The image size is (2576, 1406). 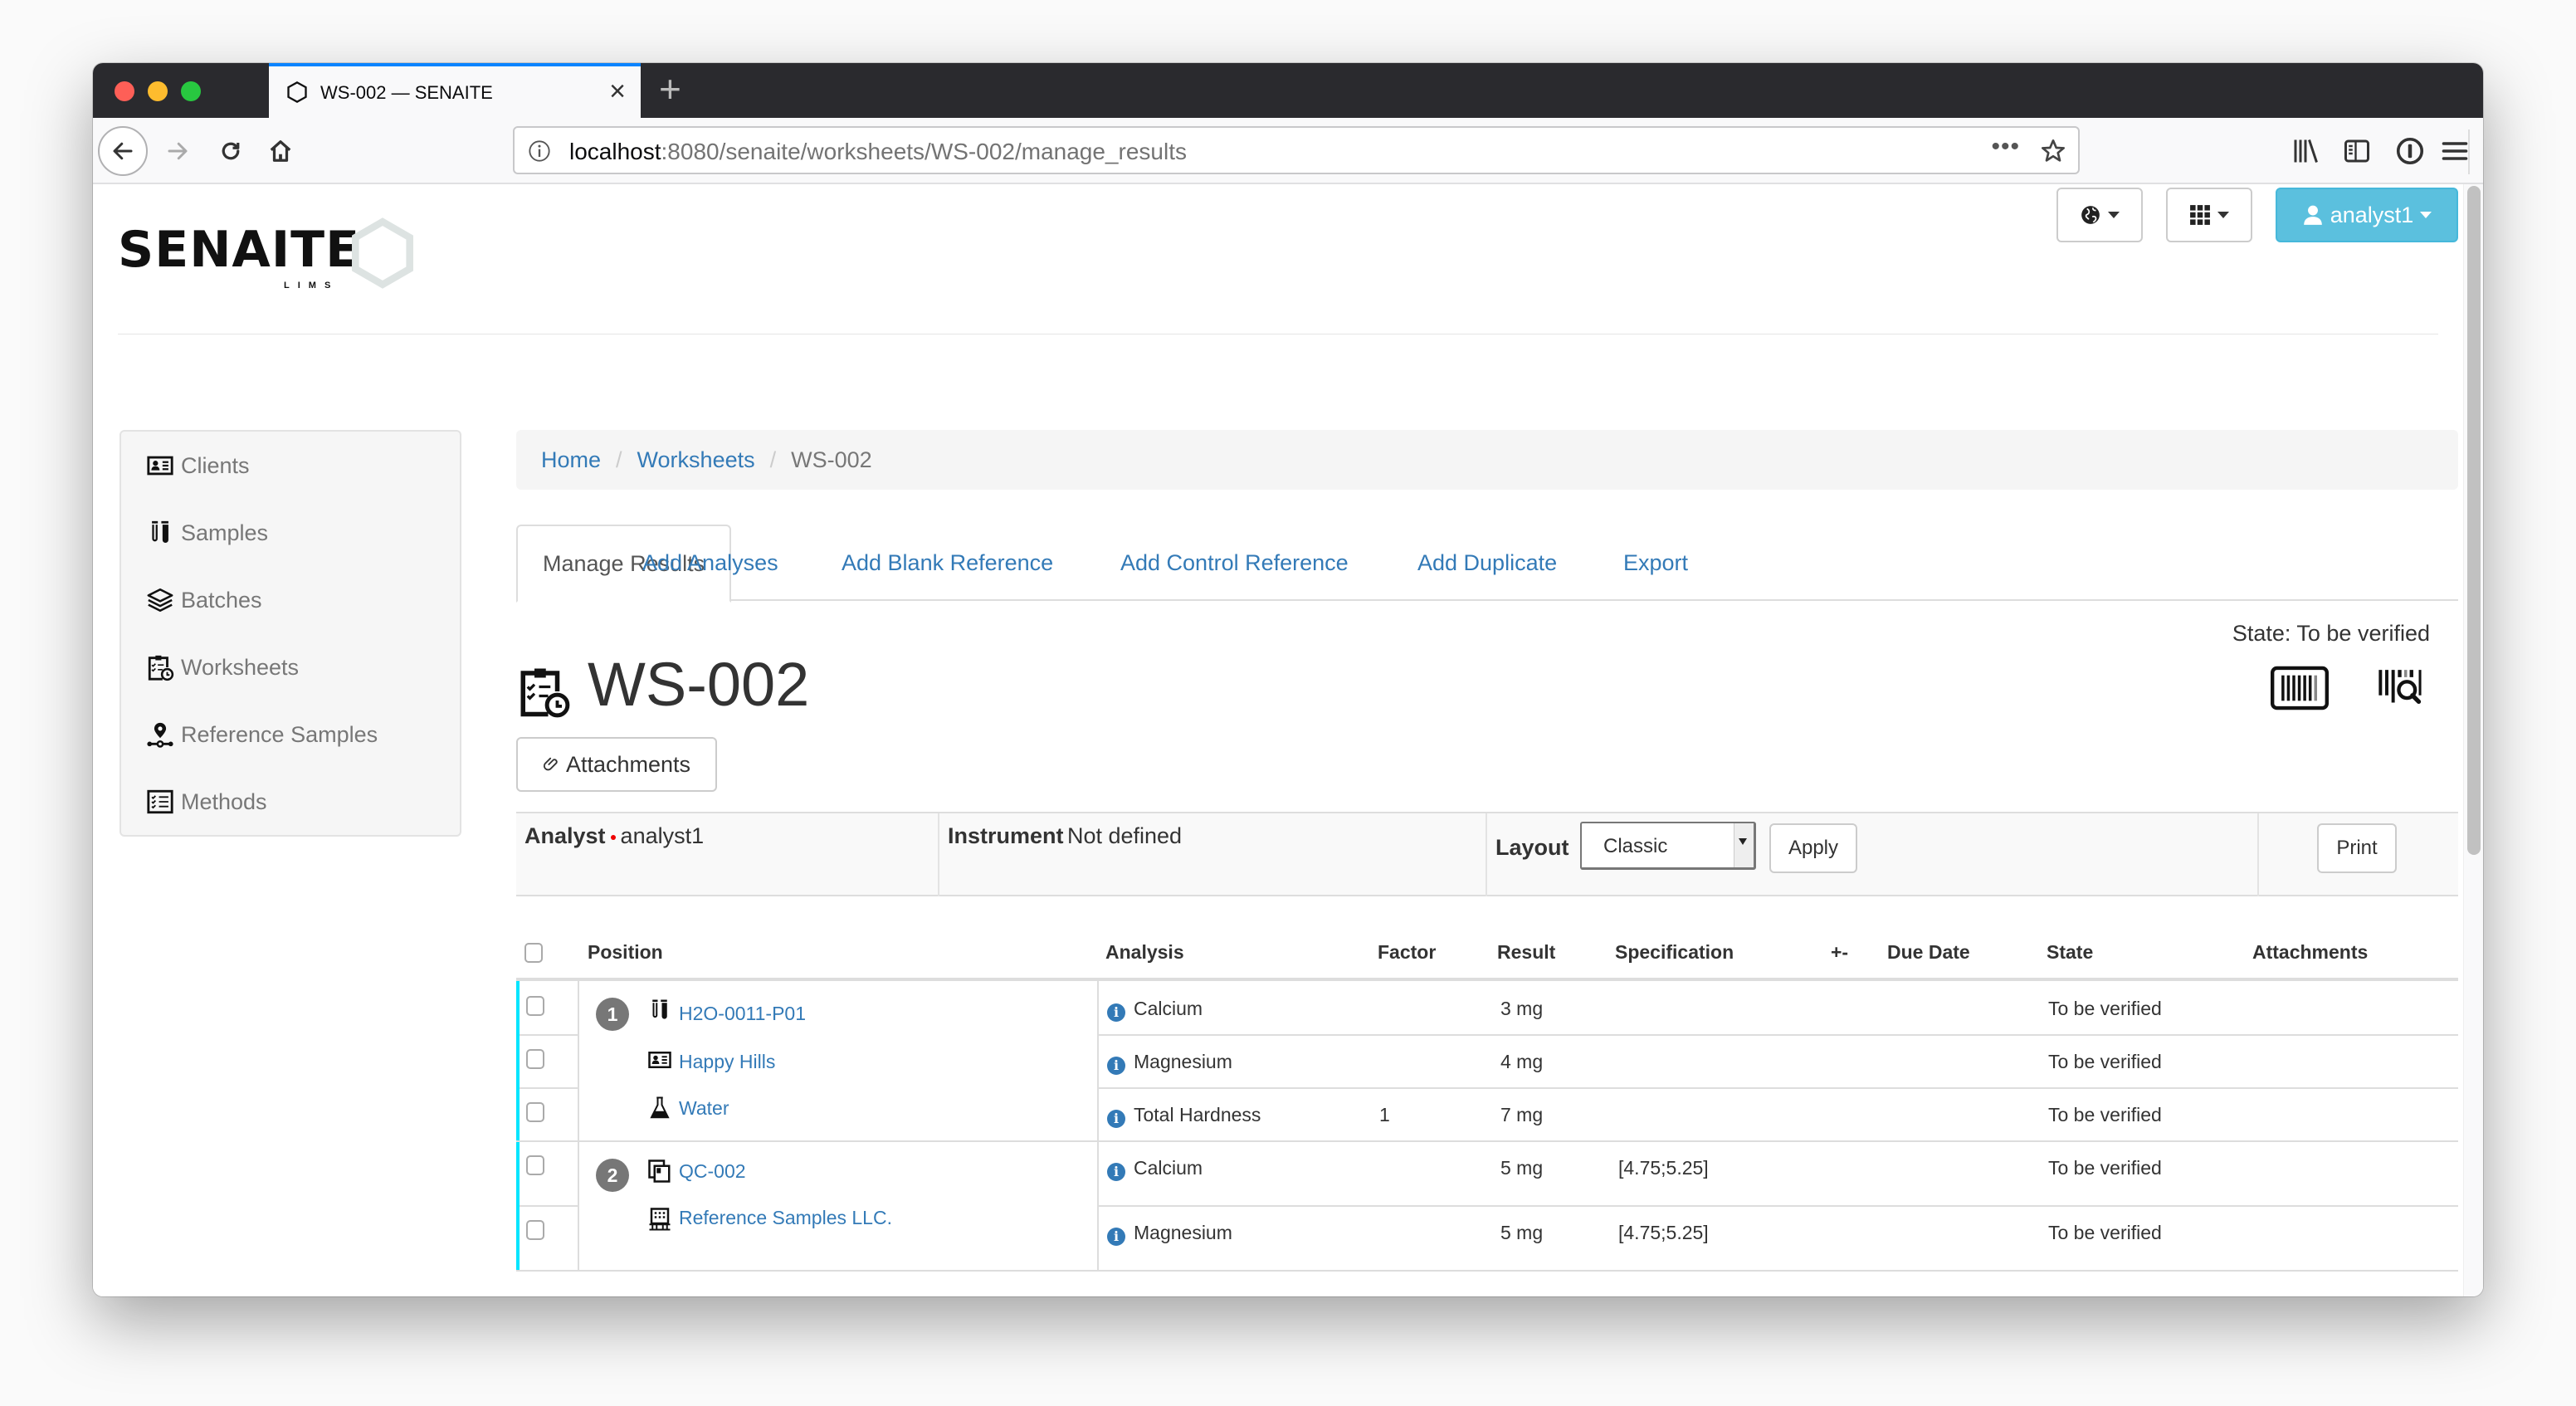 I want to click on minimize-window-button, so click(x=158, y=91).